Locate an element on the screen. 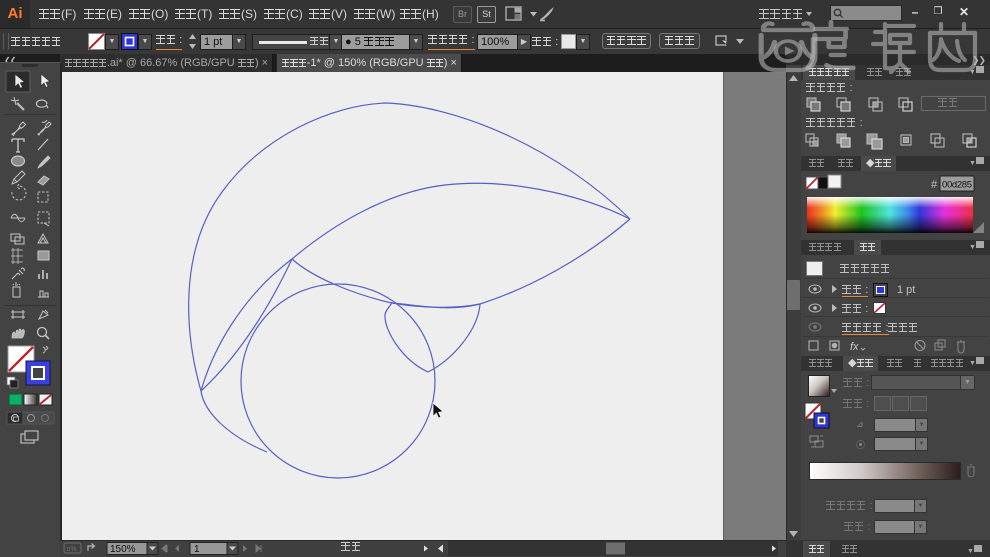 The image size is (990, 557). svg-text: fx is located at coordinates (854, 347).